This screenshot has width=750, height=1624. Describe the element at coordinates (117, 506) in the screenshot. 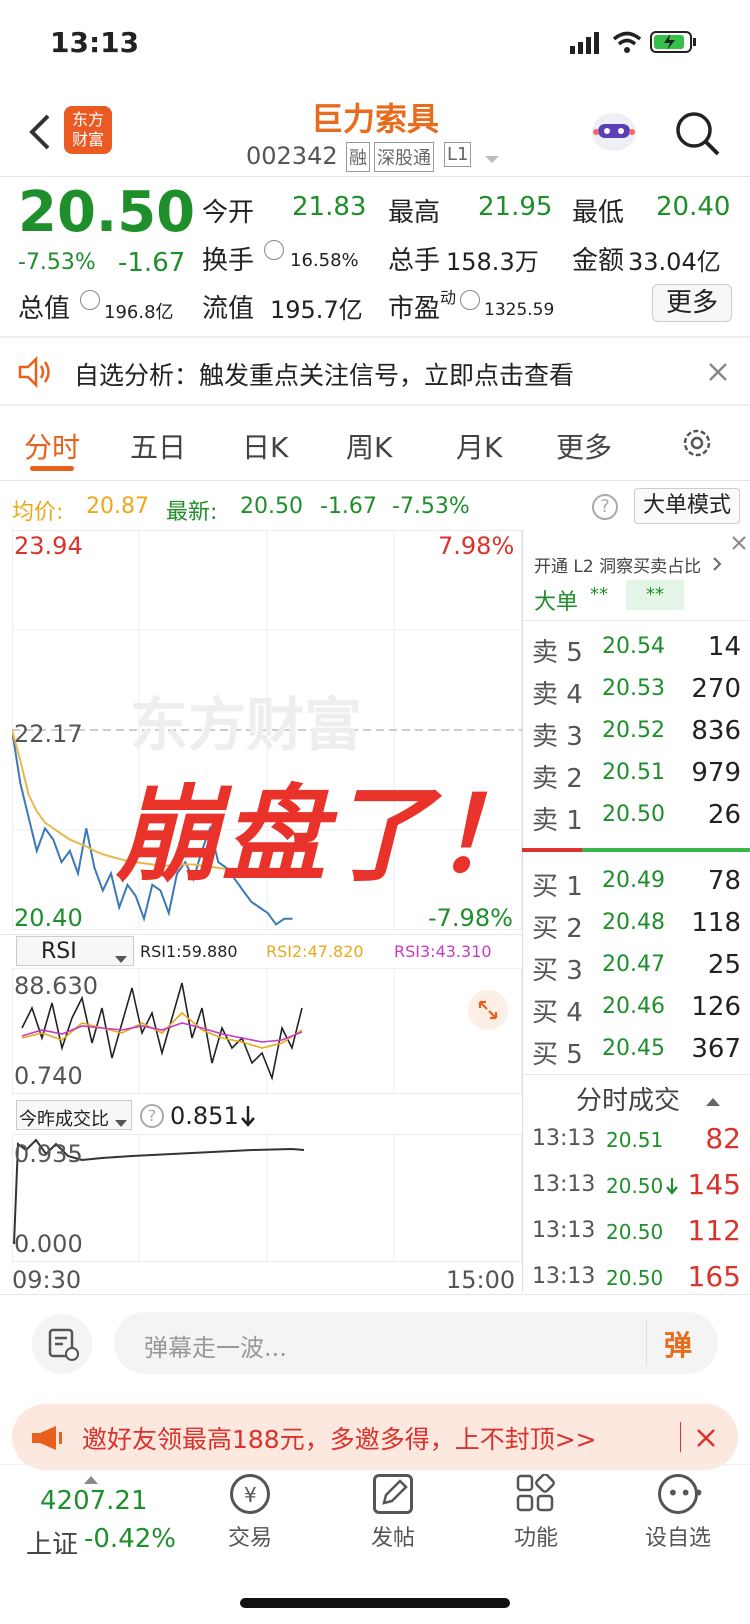

I see `avg-value: 20.87` at that location.